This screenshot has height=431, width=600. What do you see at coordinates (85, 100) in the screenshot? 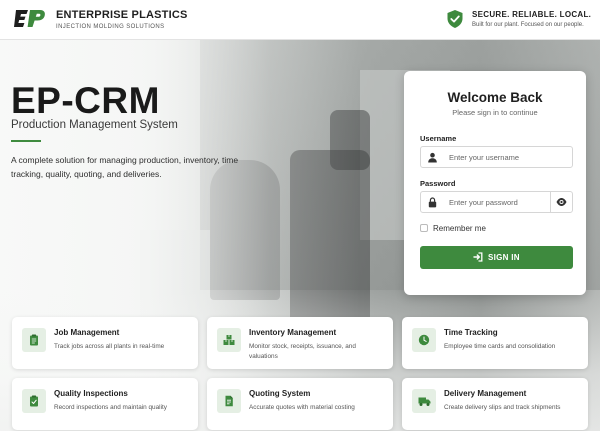
I see `hero-title: EP-CRM` at bounding box center [85, 100].